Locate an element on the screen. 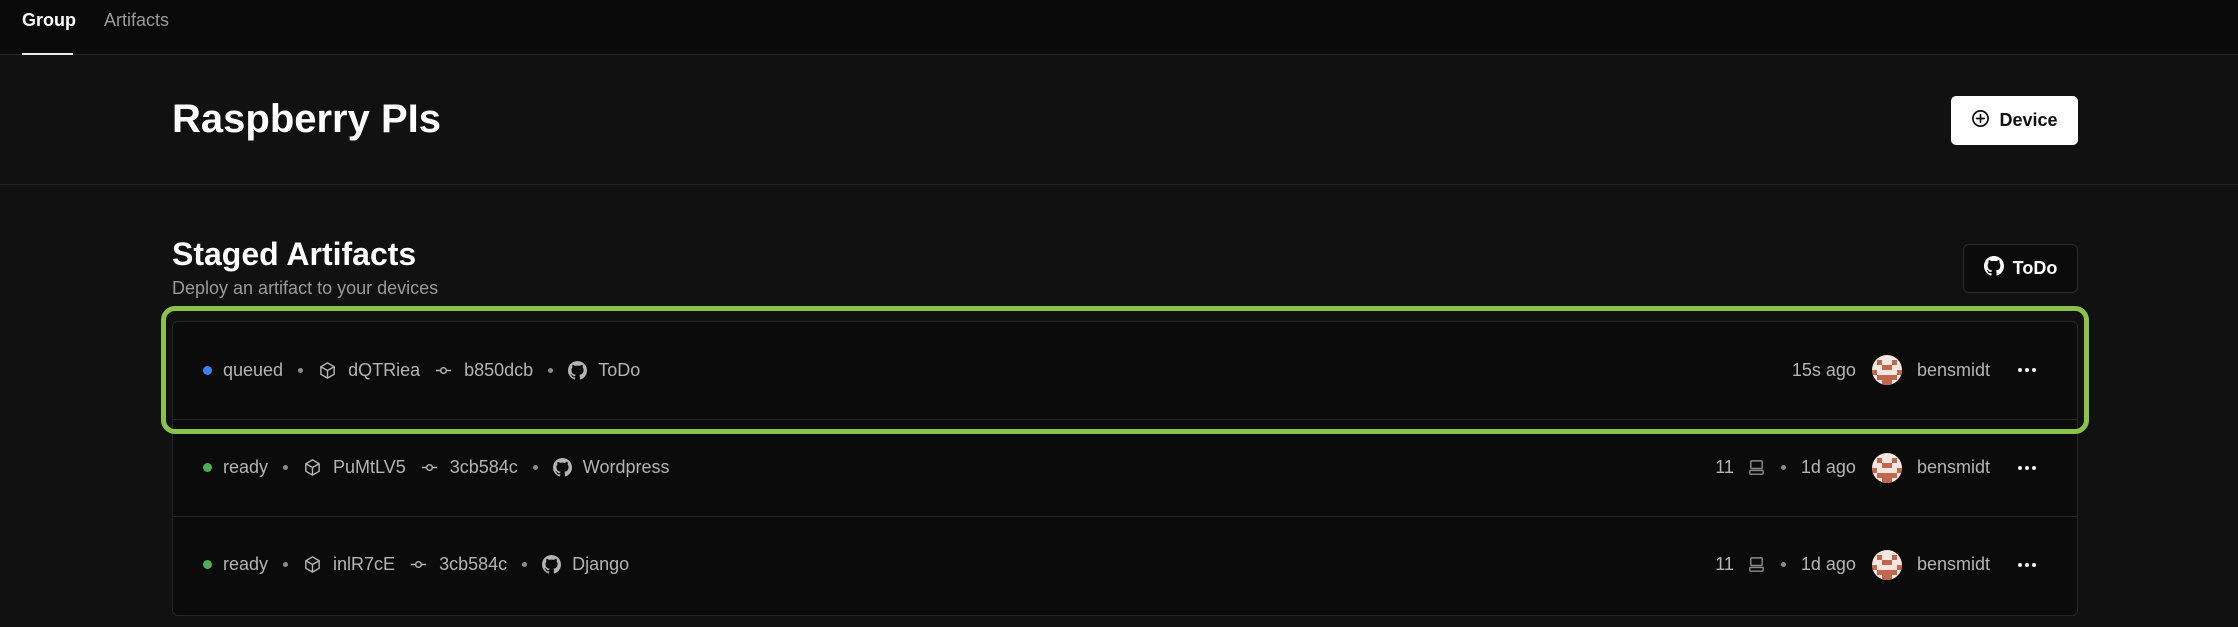 Image resolution: width=2238 pixels, height=627 pixels. status-text: queued is located at coordinates (253, 369).